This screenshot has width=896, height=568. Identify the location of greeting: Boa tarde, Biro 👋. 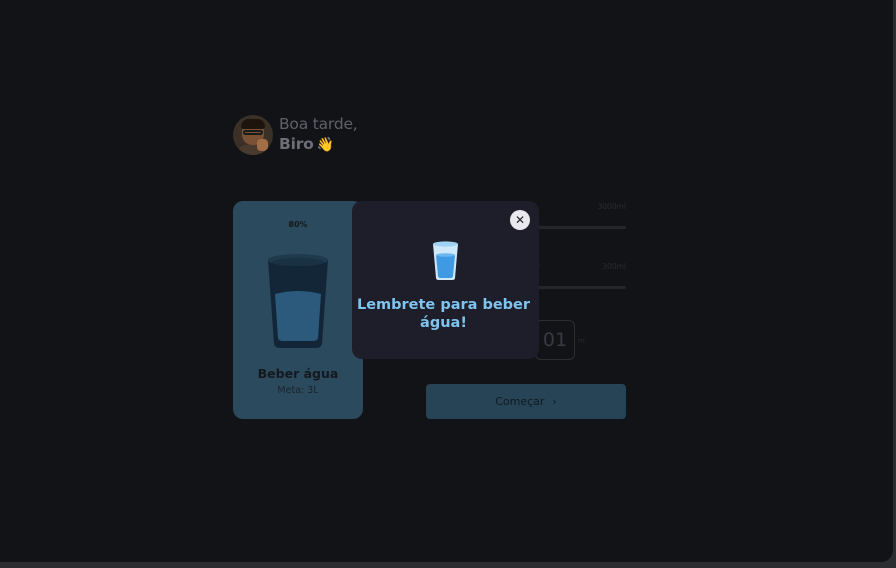
(295, 134).